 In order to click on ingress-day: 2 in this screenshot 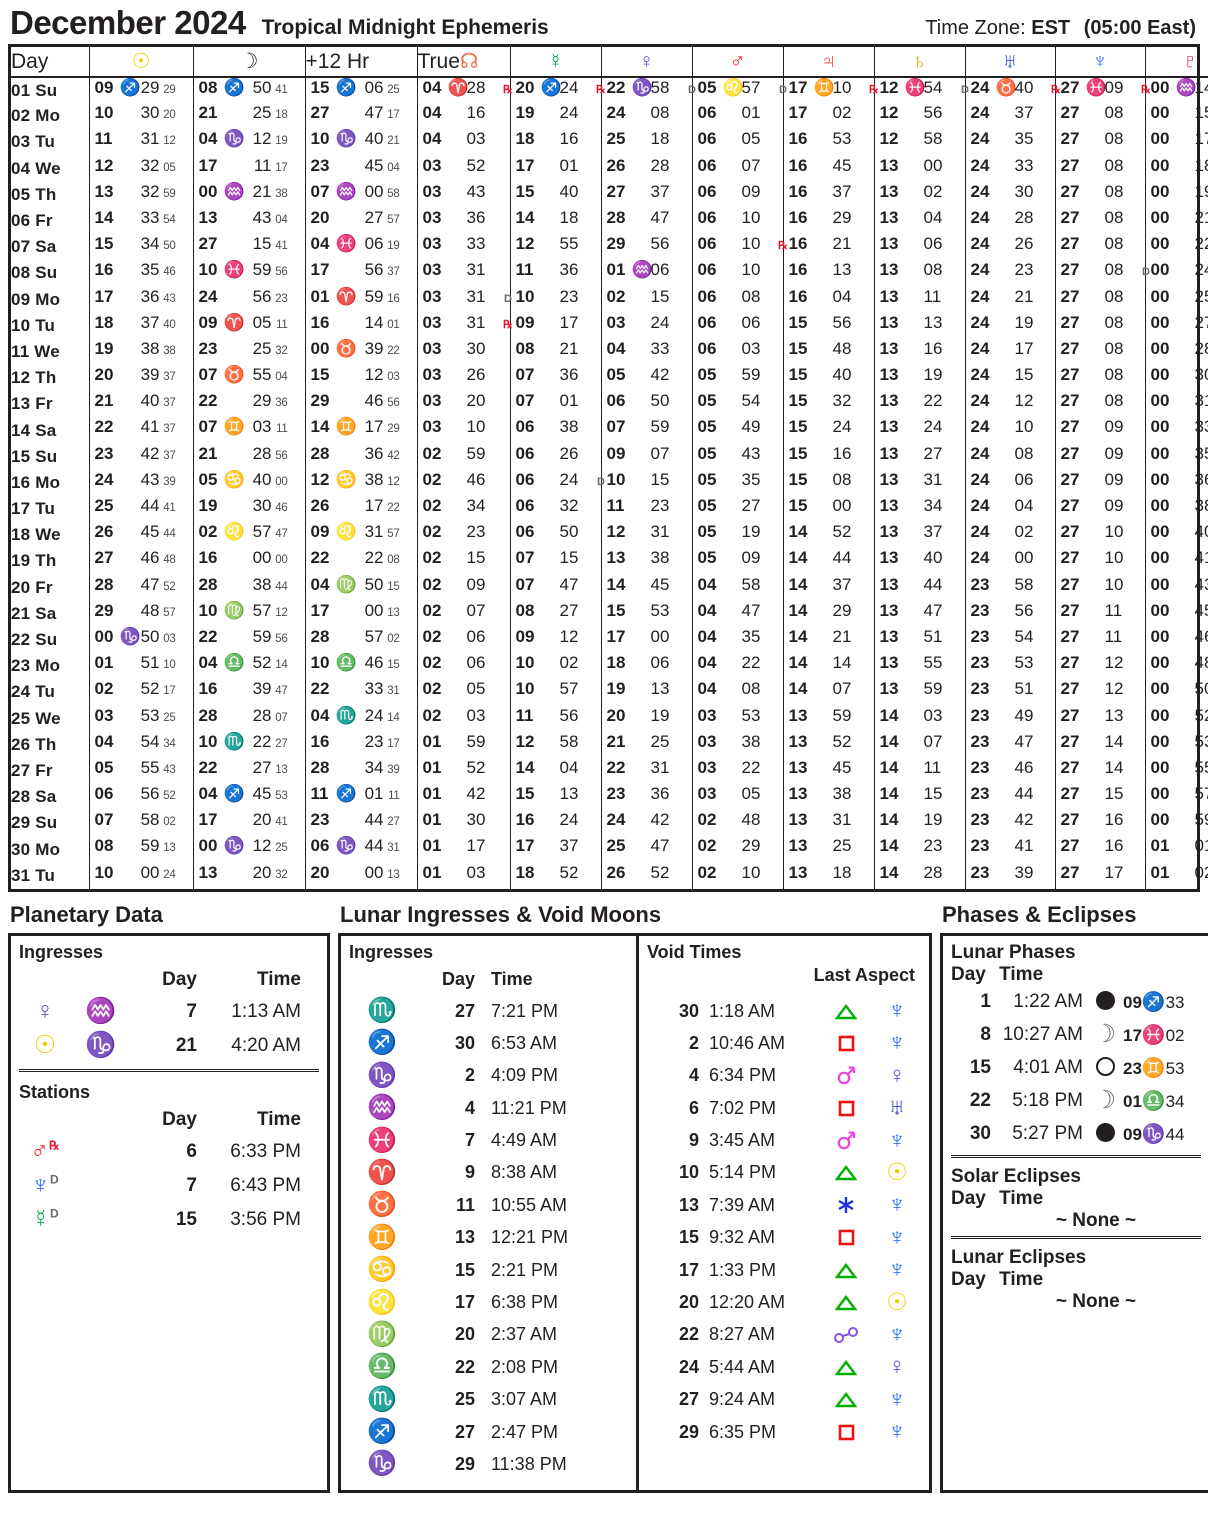, I will do `click(469, 1075)`.